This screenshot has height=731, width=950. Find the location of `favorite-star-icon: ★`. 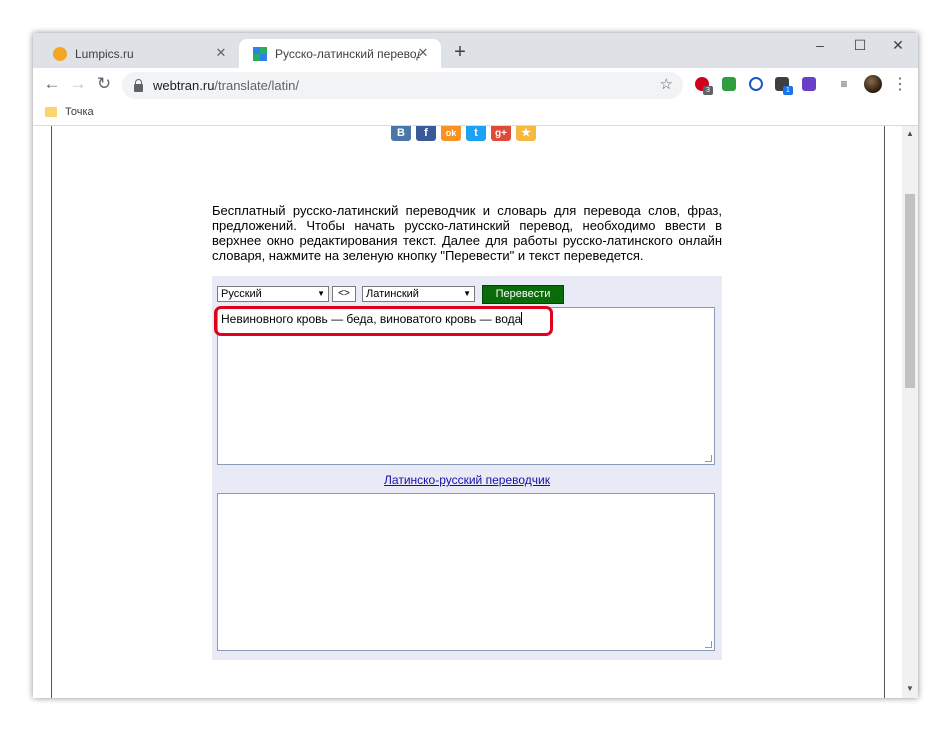

favorite-star-icon: ★ is located at coordinates (526, 133).